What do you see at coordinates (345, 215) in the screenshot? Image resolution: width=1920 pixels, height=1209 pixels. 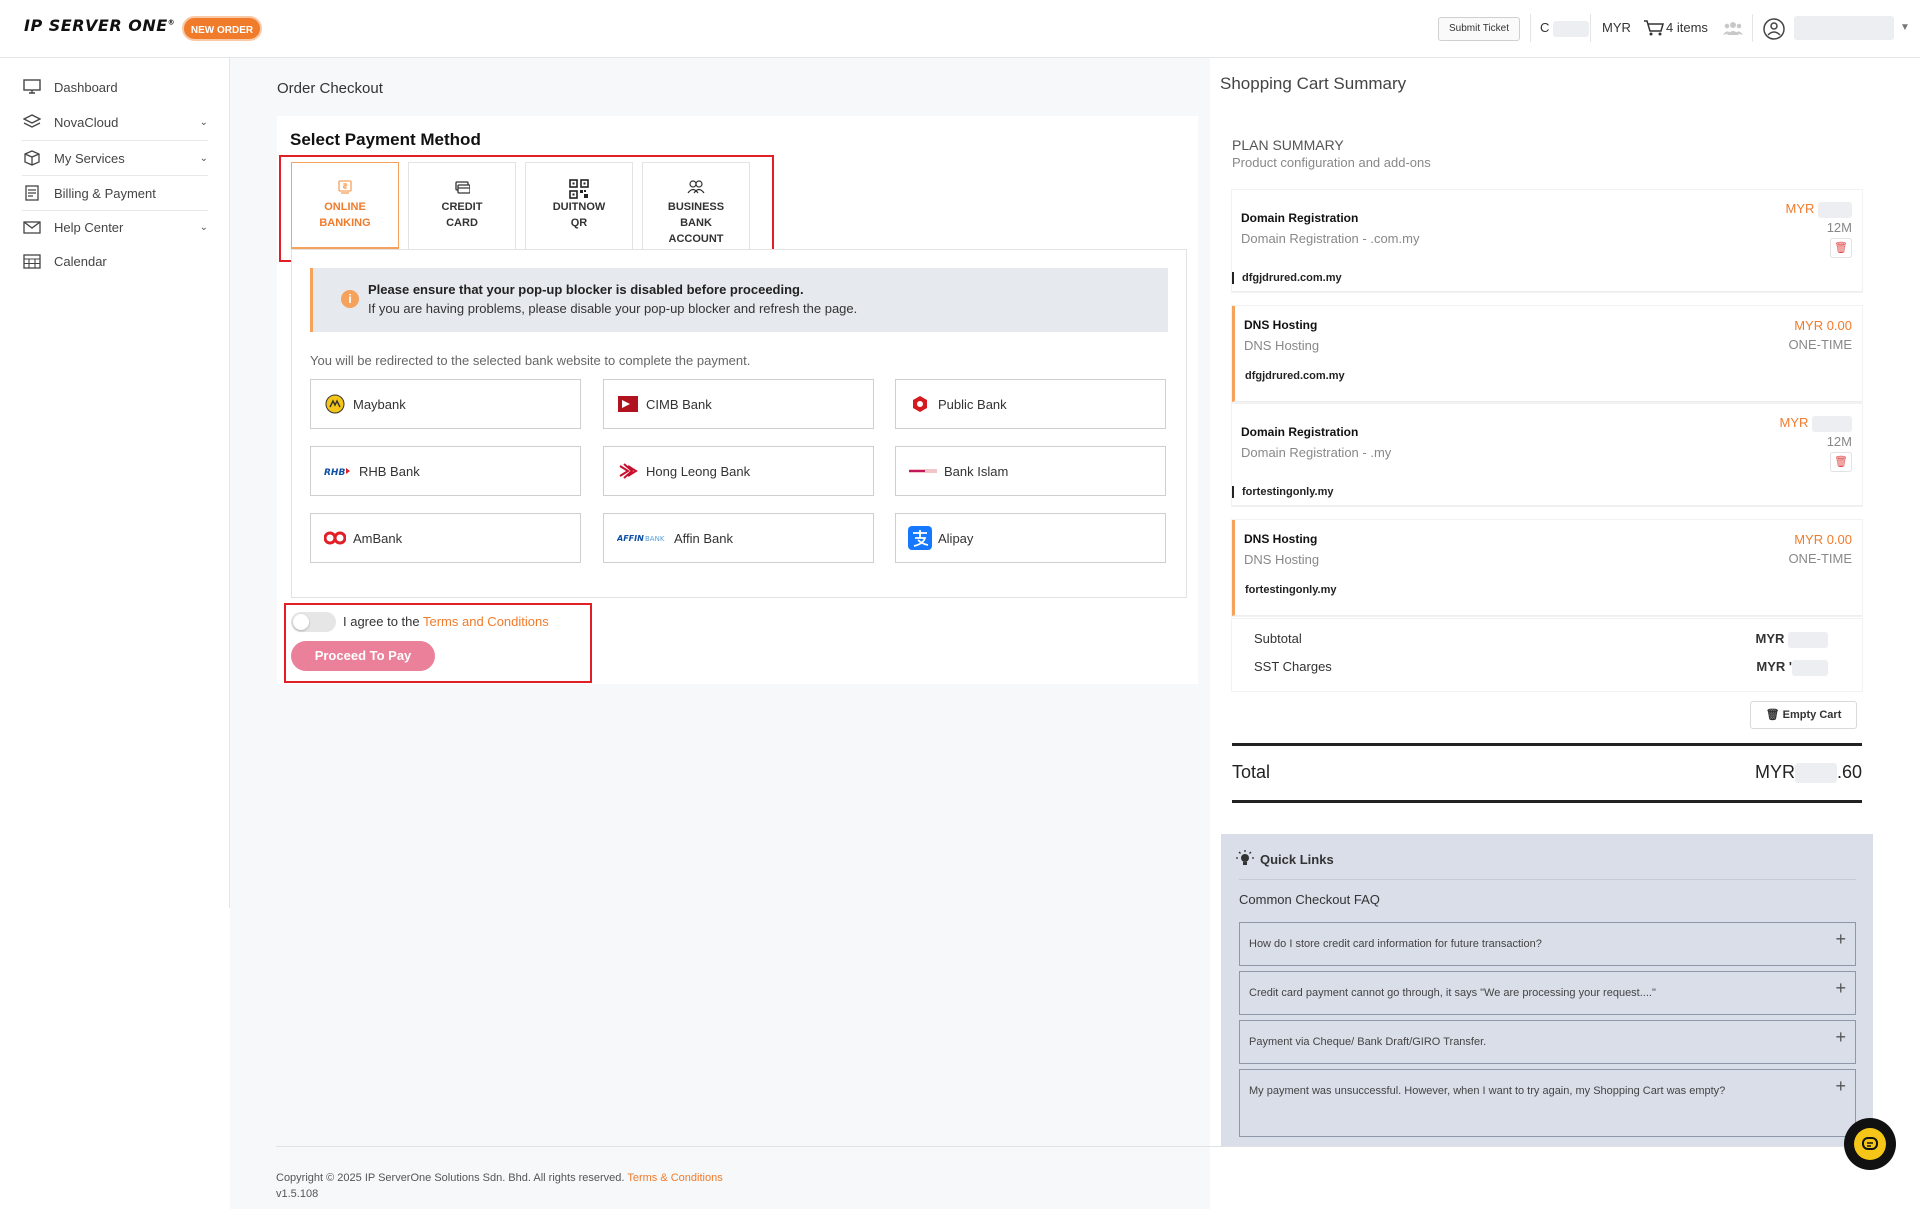 I see `tab-label: ONLINE BANKING` at bounding box center [345, 215].